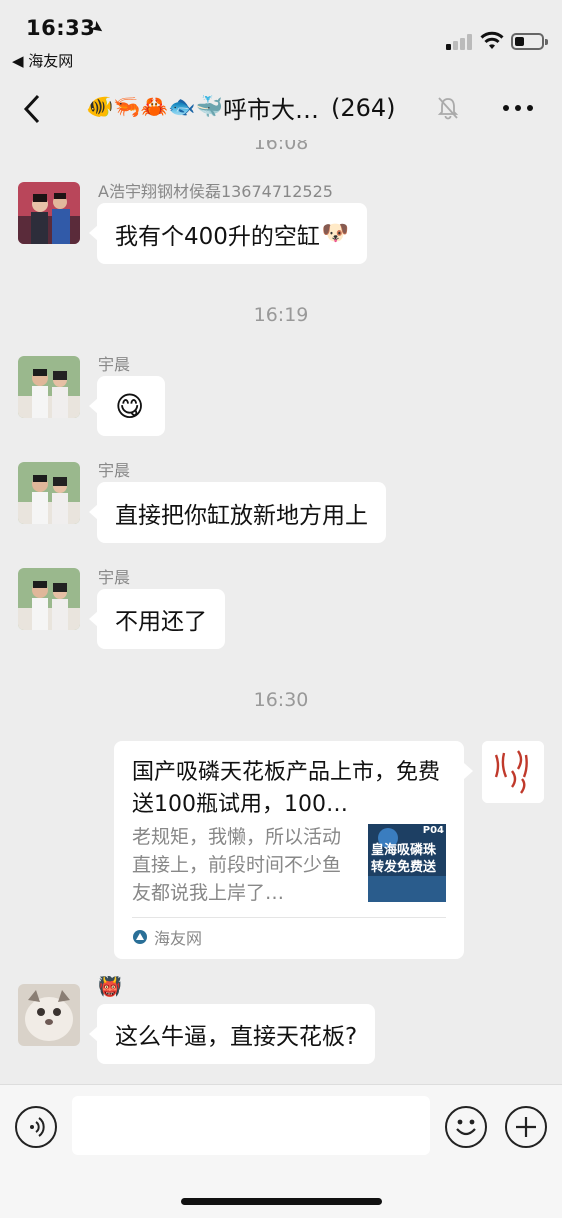  I want to click on muted-bell-icon, so click(448, 108).